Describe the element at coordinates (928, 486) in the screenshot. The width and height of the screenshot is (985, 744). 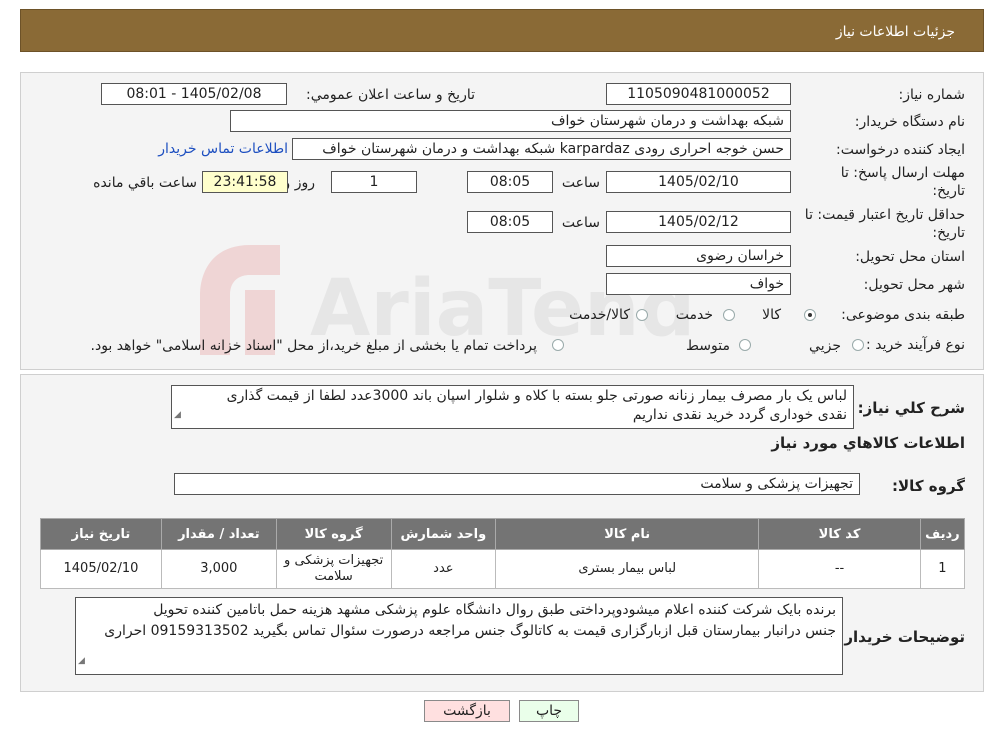
I see `goods-group-label: گروه کالا:` at that location.